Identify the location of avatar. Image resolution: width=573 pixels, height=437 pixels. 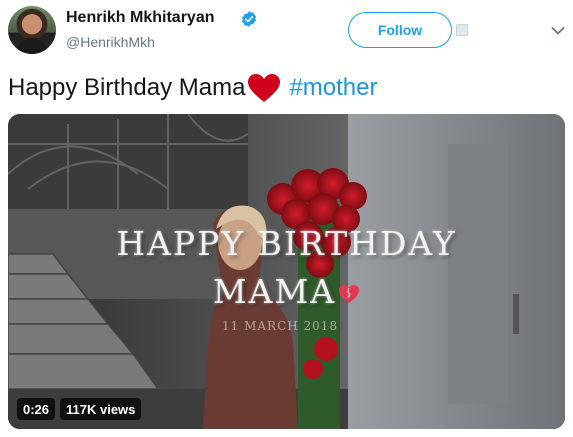
(32, 30).